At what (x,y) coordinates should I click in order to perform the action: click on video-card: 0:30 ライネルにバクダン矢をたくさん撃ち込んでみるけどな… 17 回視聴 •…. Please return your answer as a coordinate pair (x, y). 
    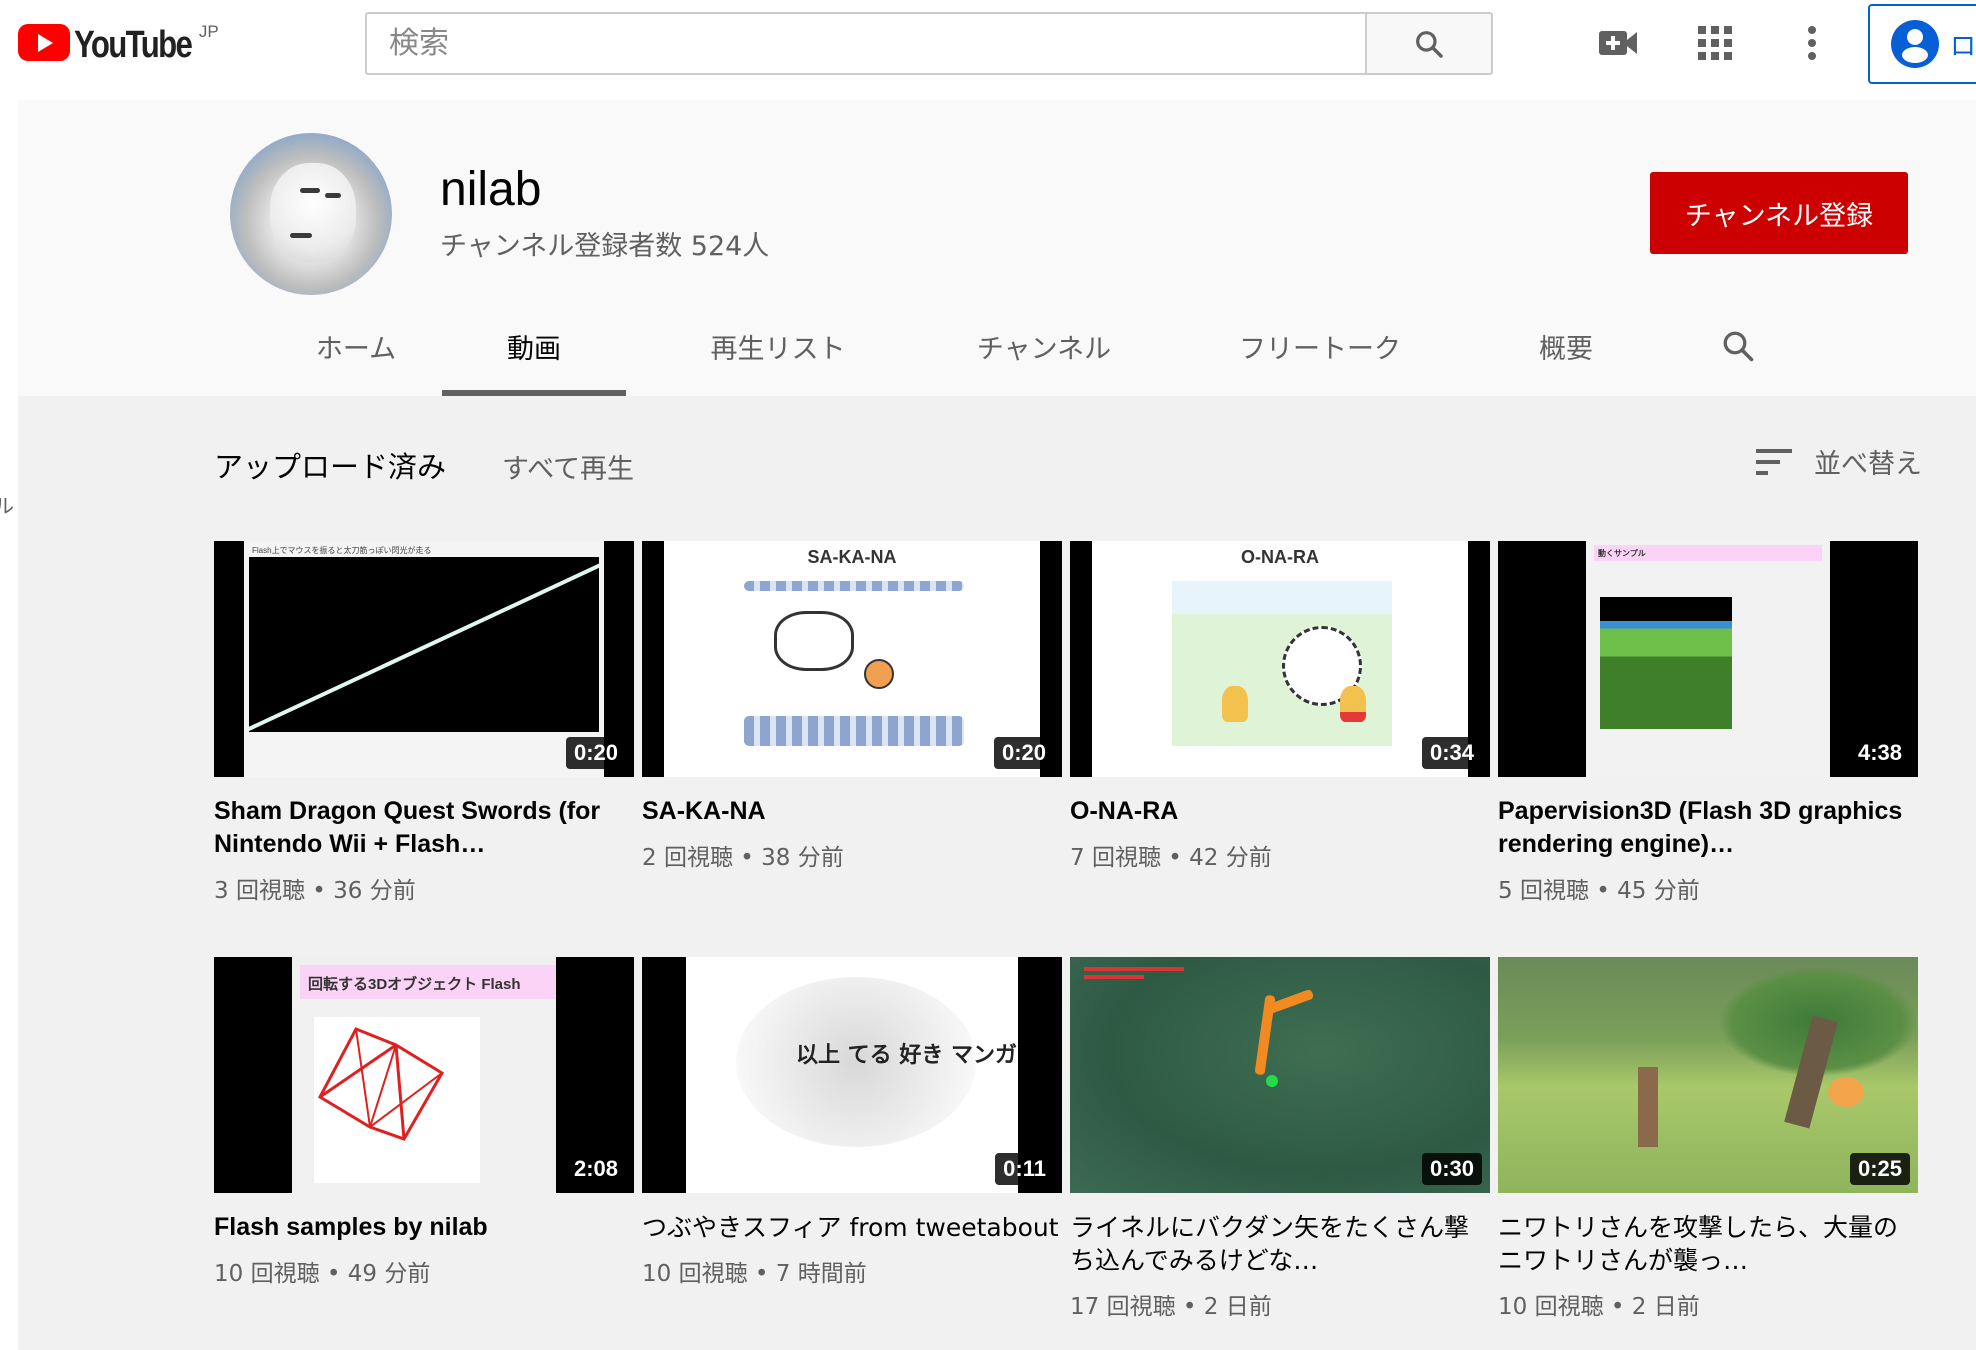
    Looking at the image, I should click on (1280, 1139).